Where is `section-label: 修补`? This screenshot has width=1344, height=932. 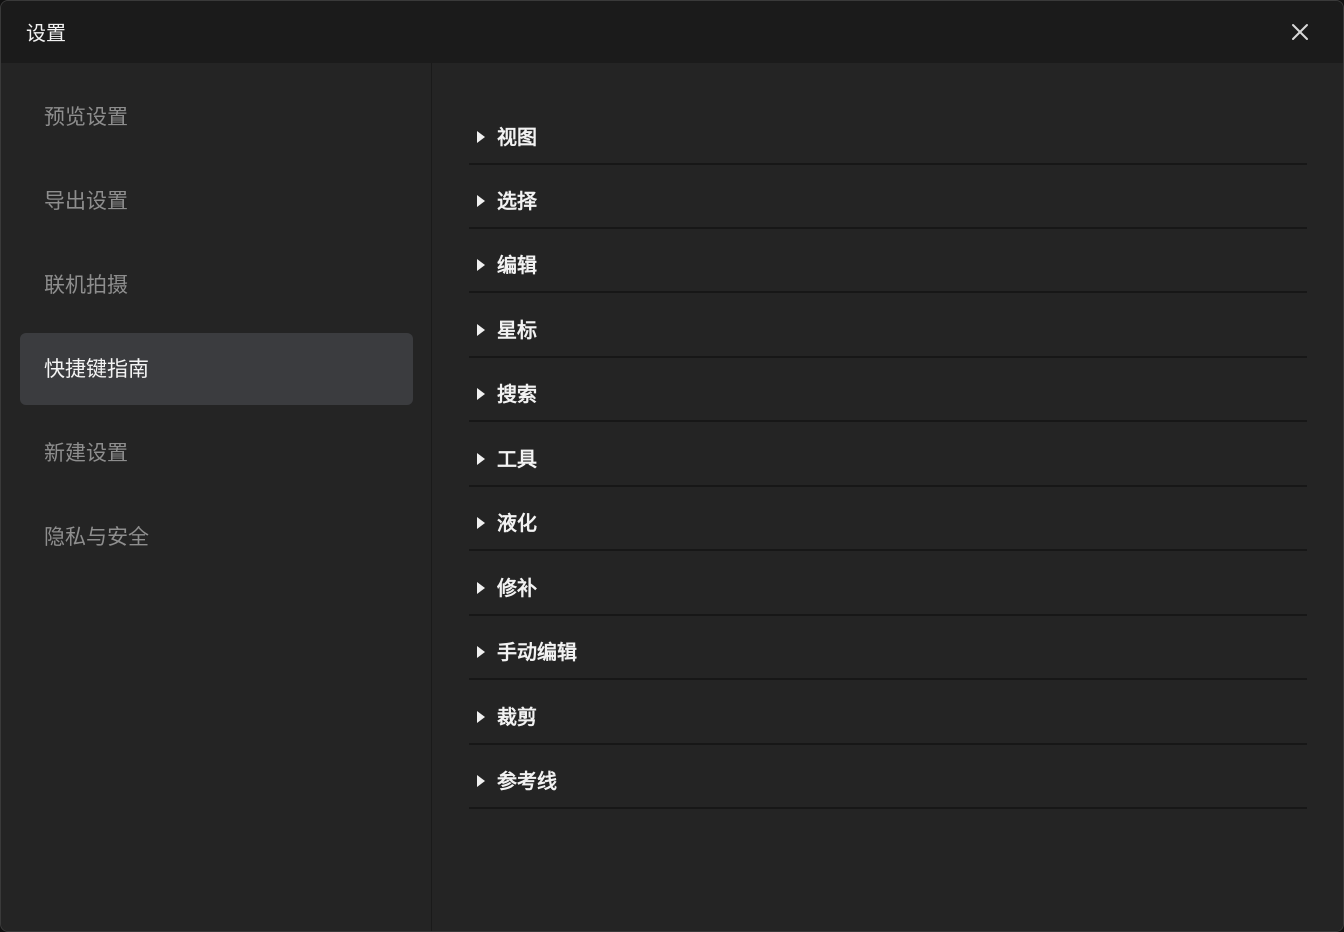
section-label: 修补 is located at coordinates (517, 588).